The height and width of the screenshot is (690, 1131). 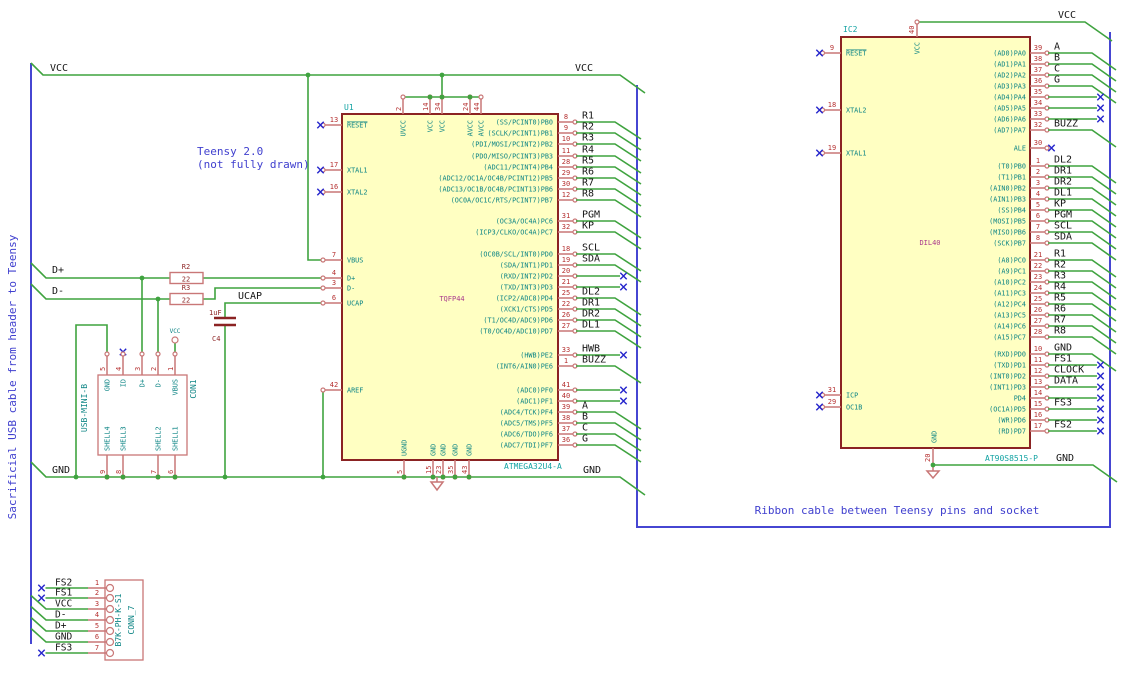 What do you see at coordinates (1067, 15) in the screenshot?
I see `net-label-vcc-right: VCC` at bounding box center [1067, 15].